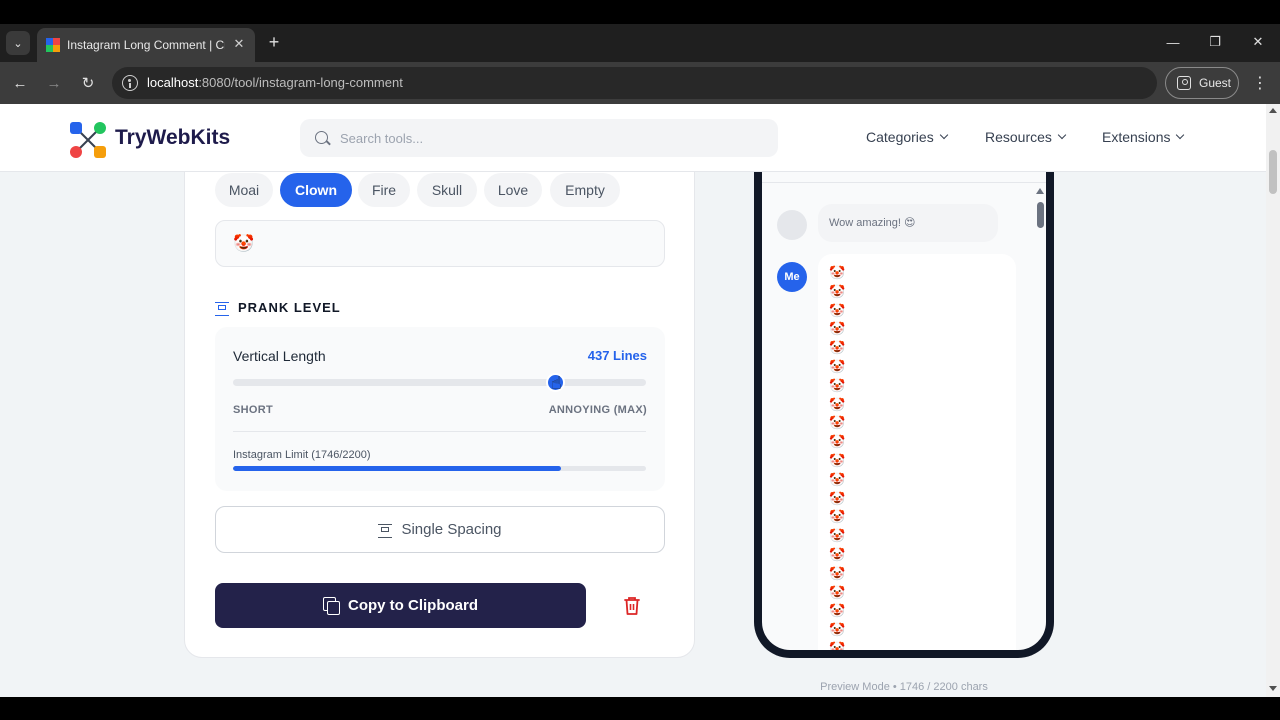 This screenshot has height=720, width=1280. Describe the element at coordinates (18, 43) in the screenshot. I see `tab-search-icon: ⌄` at that location.